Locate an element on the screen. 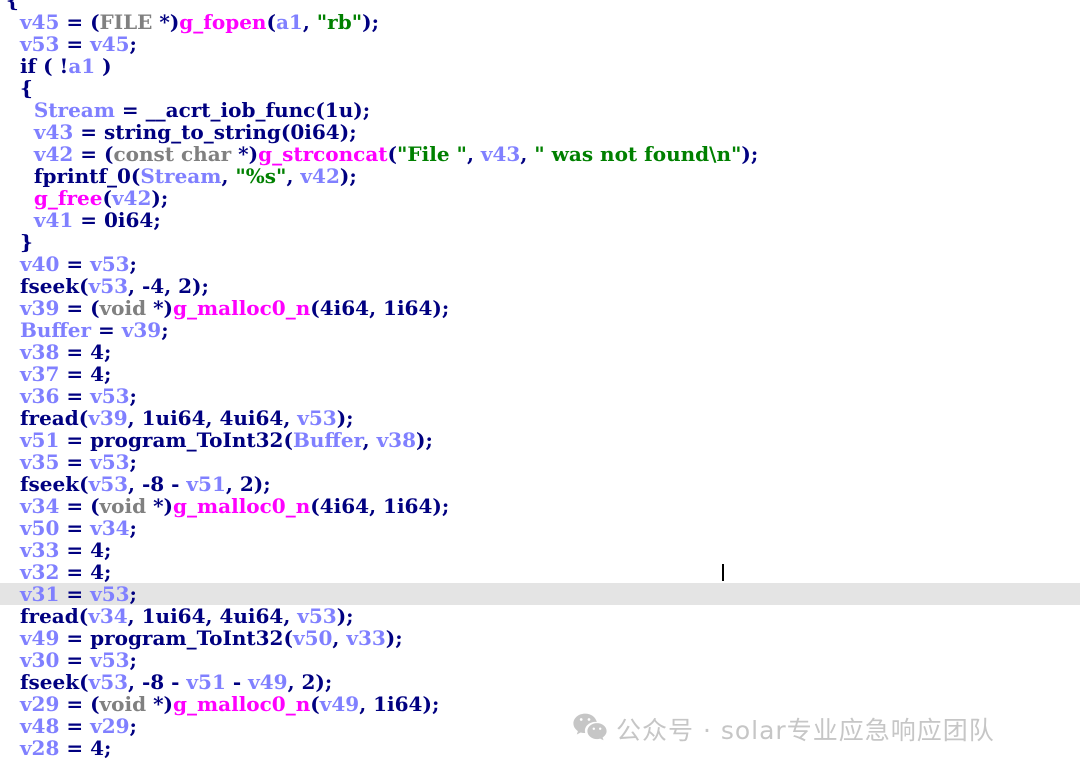 This screenshot has width=1080, height=773. code-line: Buffer = v39; is located at coordinates (540, 330).